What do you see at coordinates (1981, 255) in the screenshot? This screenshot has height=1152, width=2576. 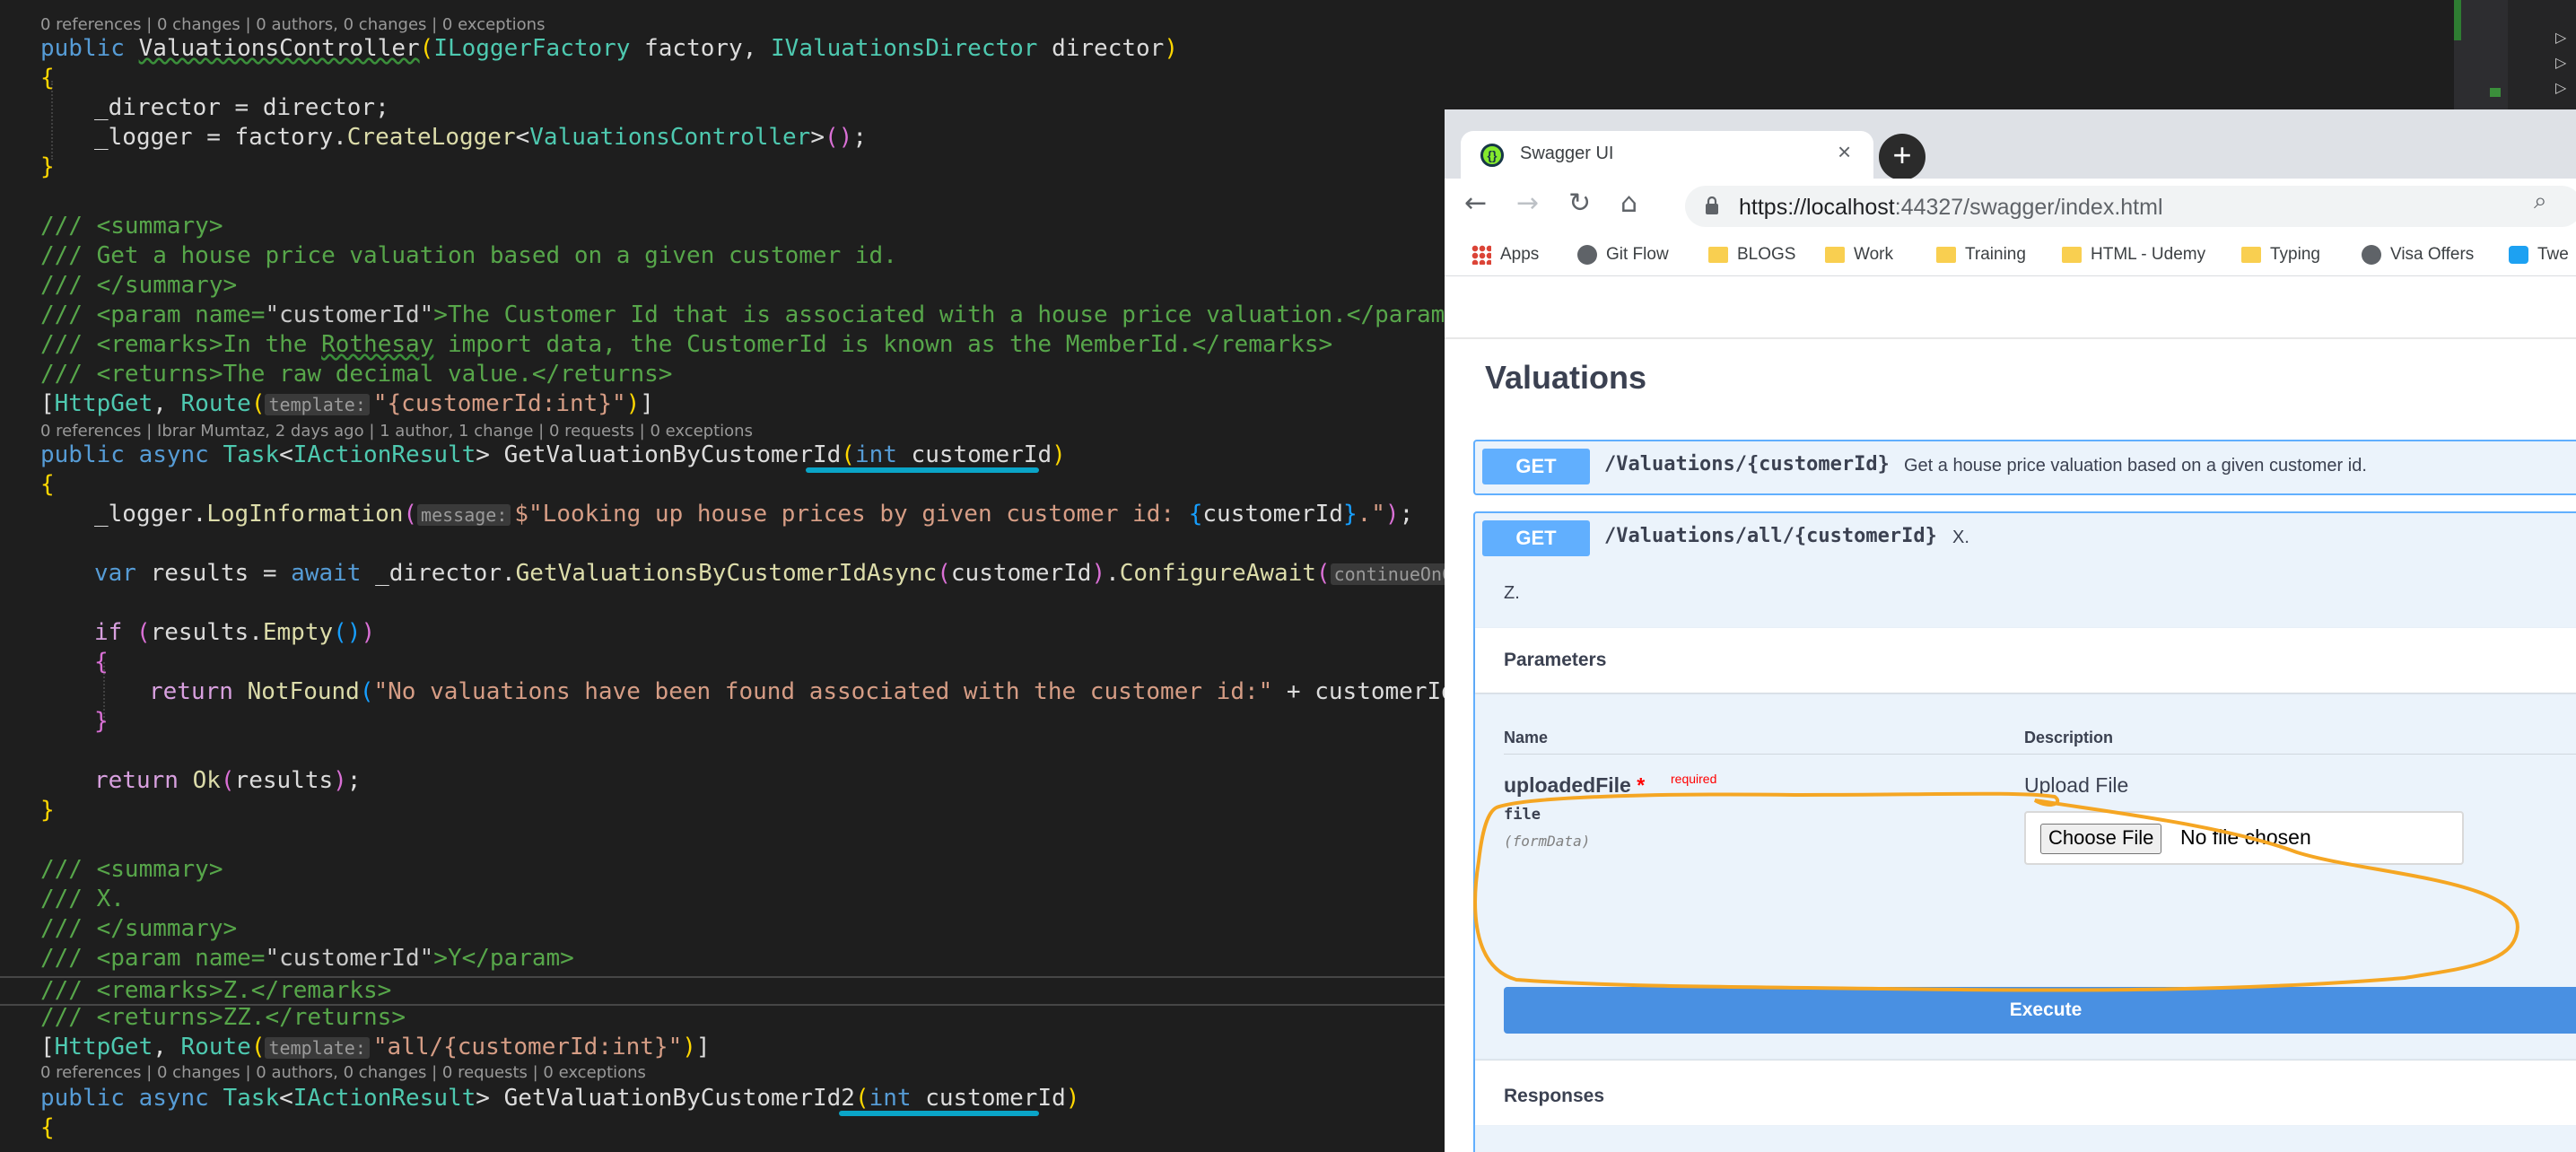 I see `bookmark-training: Training` at bounding box center [1981, 255].